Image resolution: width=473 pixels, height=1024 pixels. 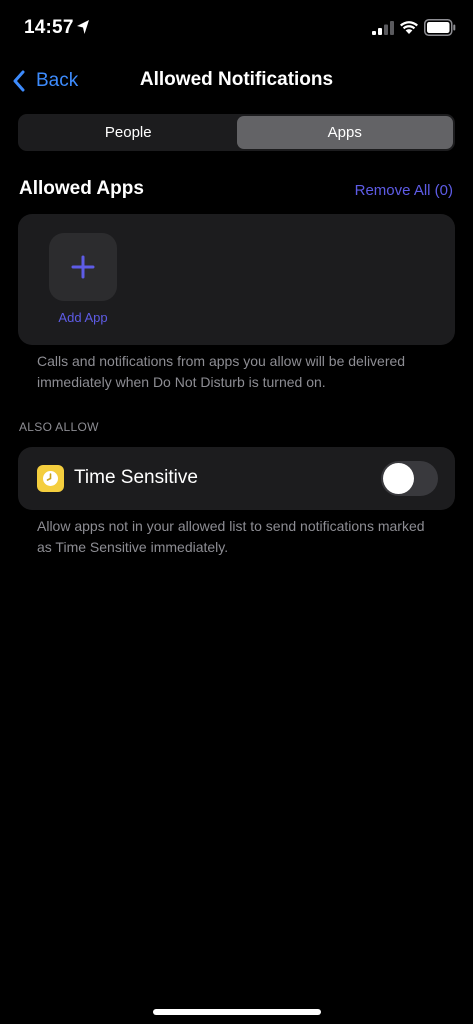 I want to click on plus-icon, so click(x=83, y=267).